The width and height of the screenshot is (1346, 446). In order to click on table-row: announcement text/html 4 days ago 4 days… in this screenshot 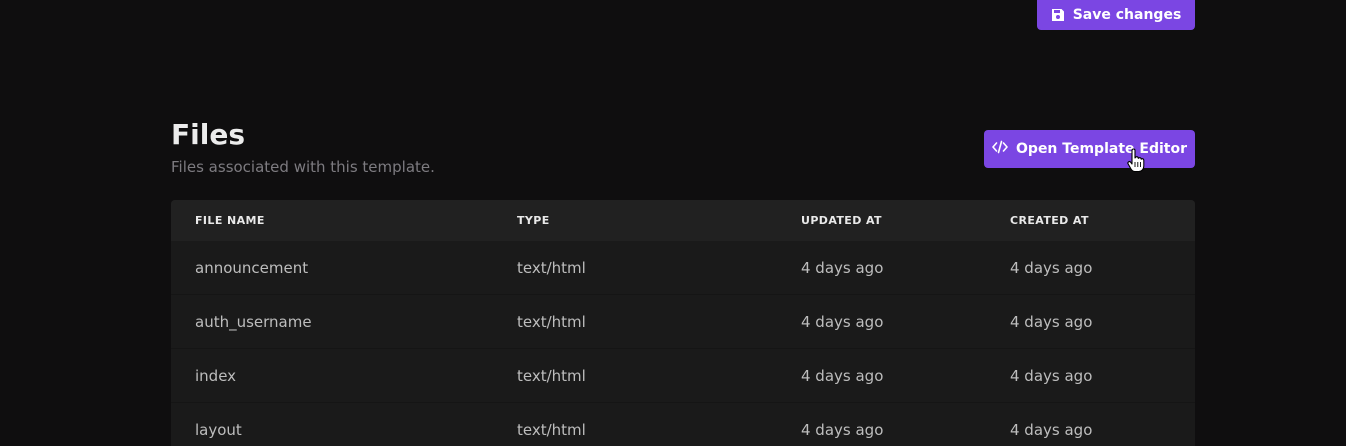, I will do `click(683, 267)`.